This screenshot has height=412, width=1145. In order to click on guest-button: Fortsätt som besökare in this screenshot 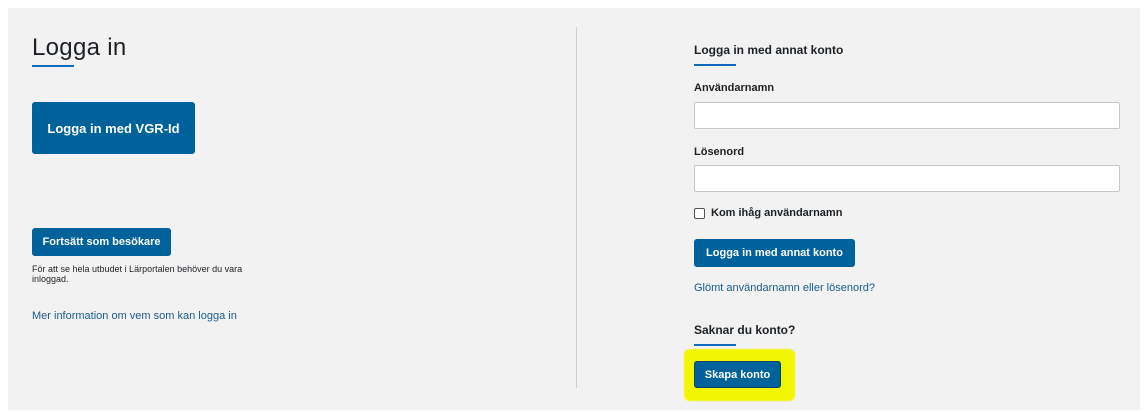, I will do `click(101, 242)`.